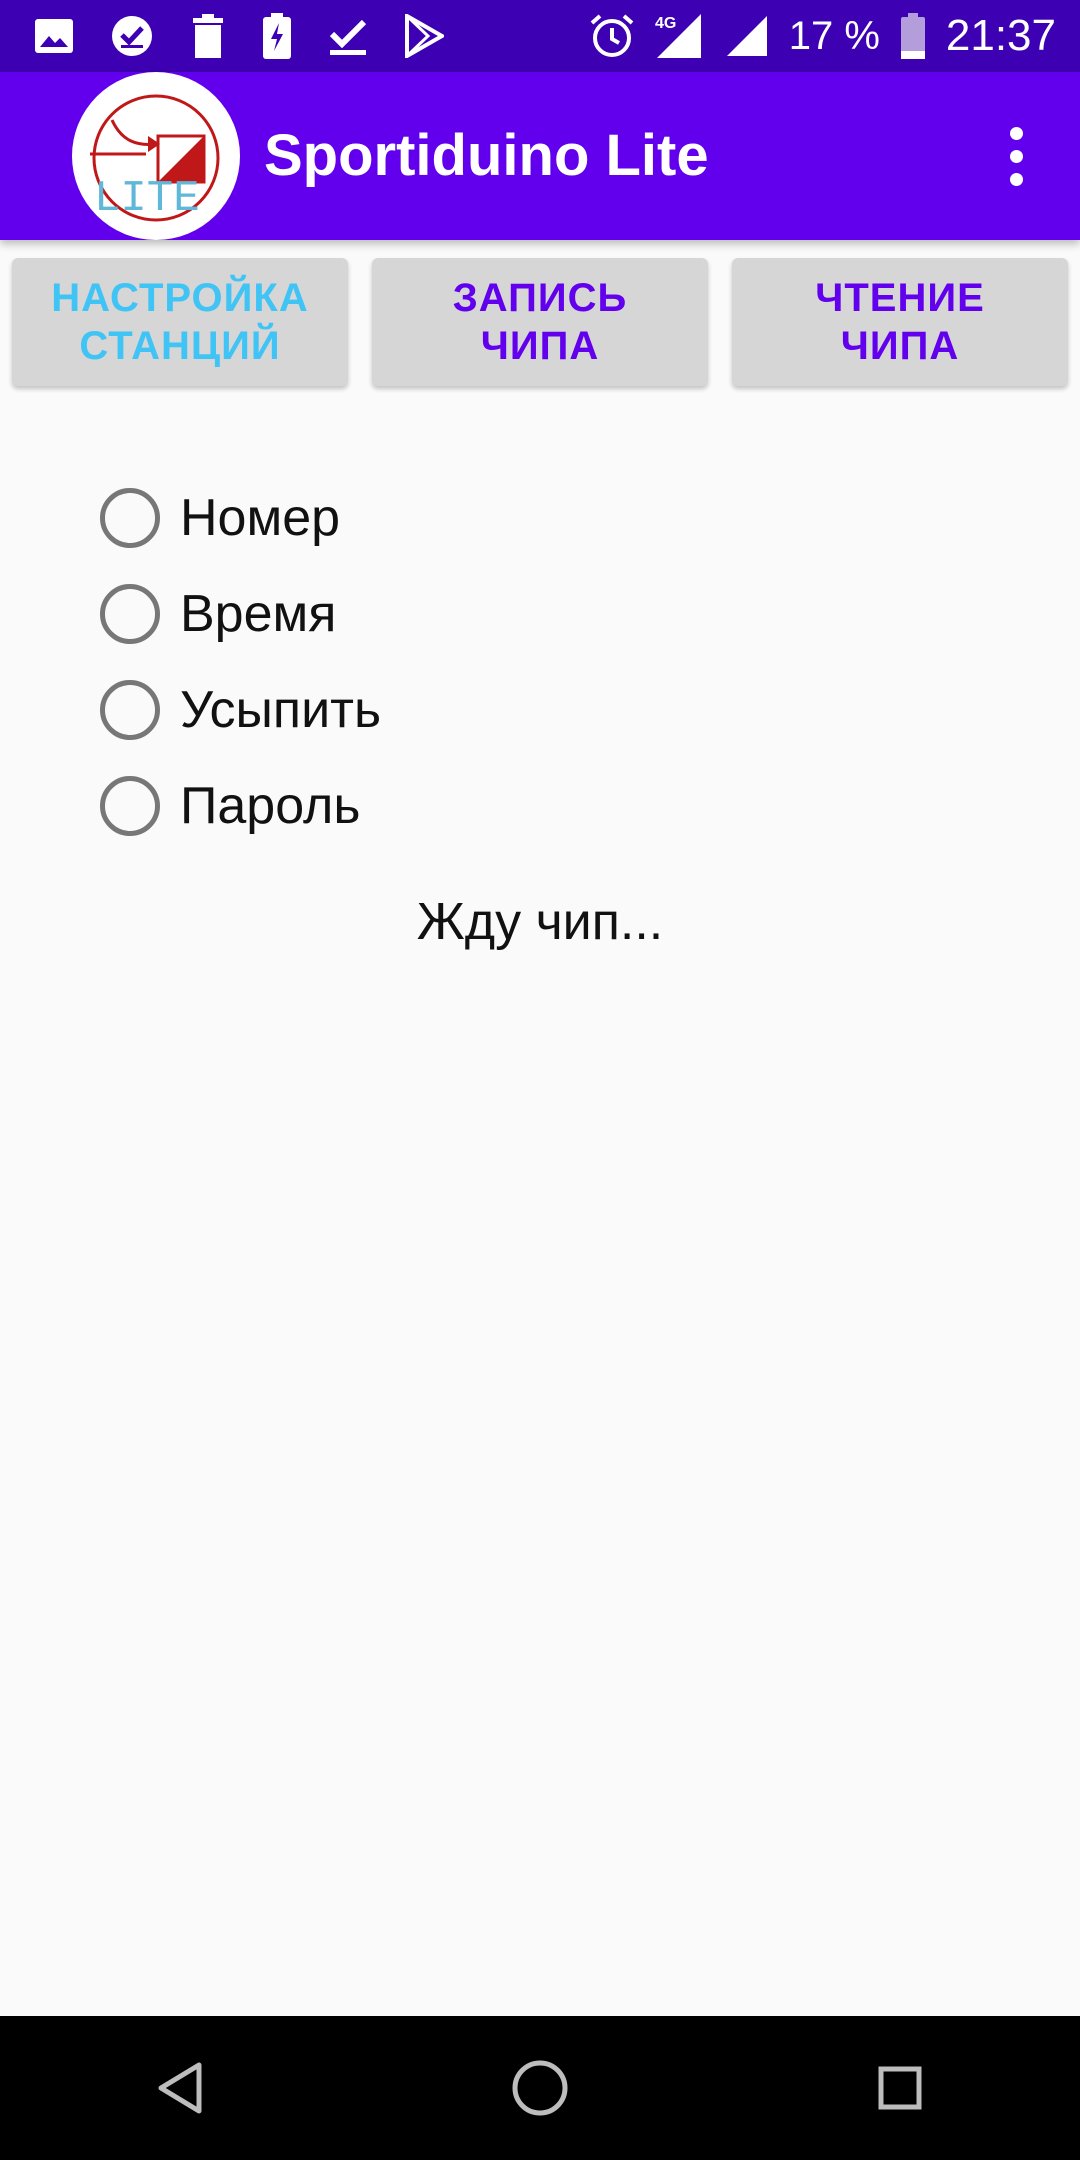 This screenshot has width=1080, height=2160. What do you see at coordinates (270, 806) in the screenshot?
I see `radio-label: Пароль` at bounding box center [270, 806].